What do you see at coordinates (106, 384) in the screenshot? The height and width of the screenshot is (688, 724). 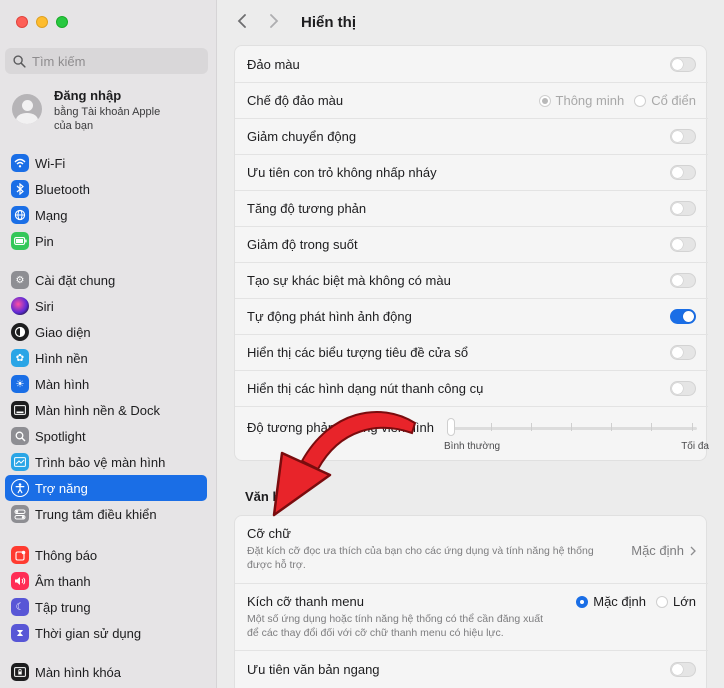 I see `sidebar-item-display: ☀ Màn hình` at bounding box center [106, 384].